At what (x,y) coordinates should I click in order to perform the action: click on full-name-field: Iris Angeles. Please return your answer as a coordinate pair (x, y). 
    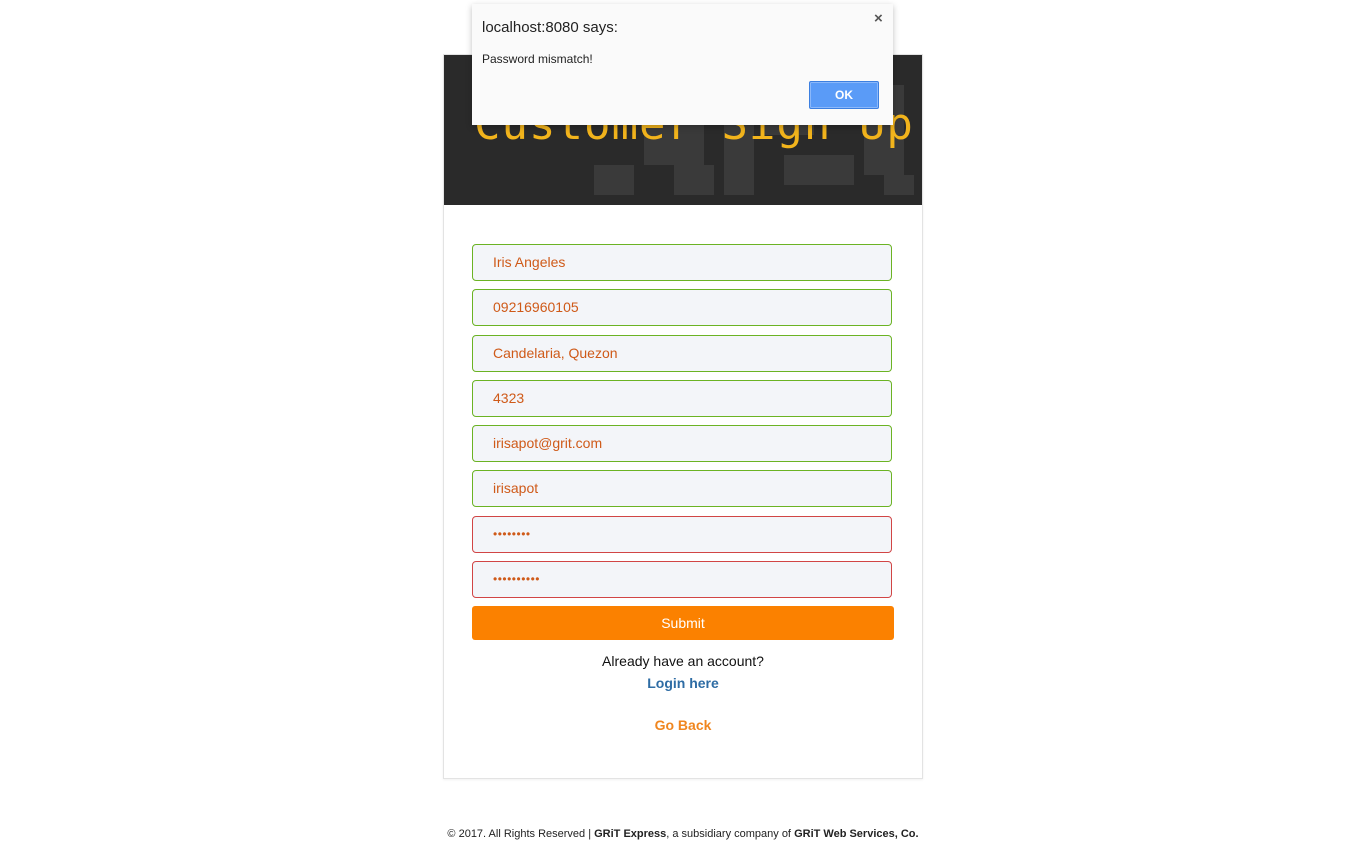
    Looking at the image, I should click on (682, 262).